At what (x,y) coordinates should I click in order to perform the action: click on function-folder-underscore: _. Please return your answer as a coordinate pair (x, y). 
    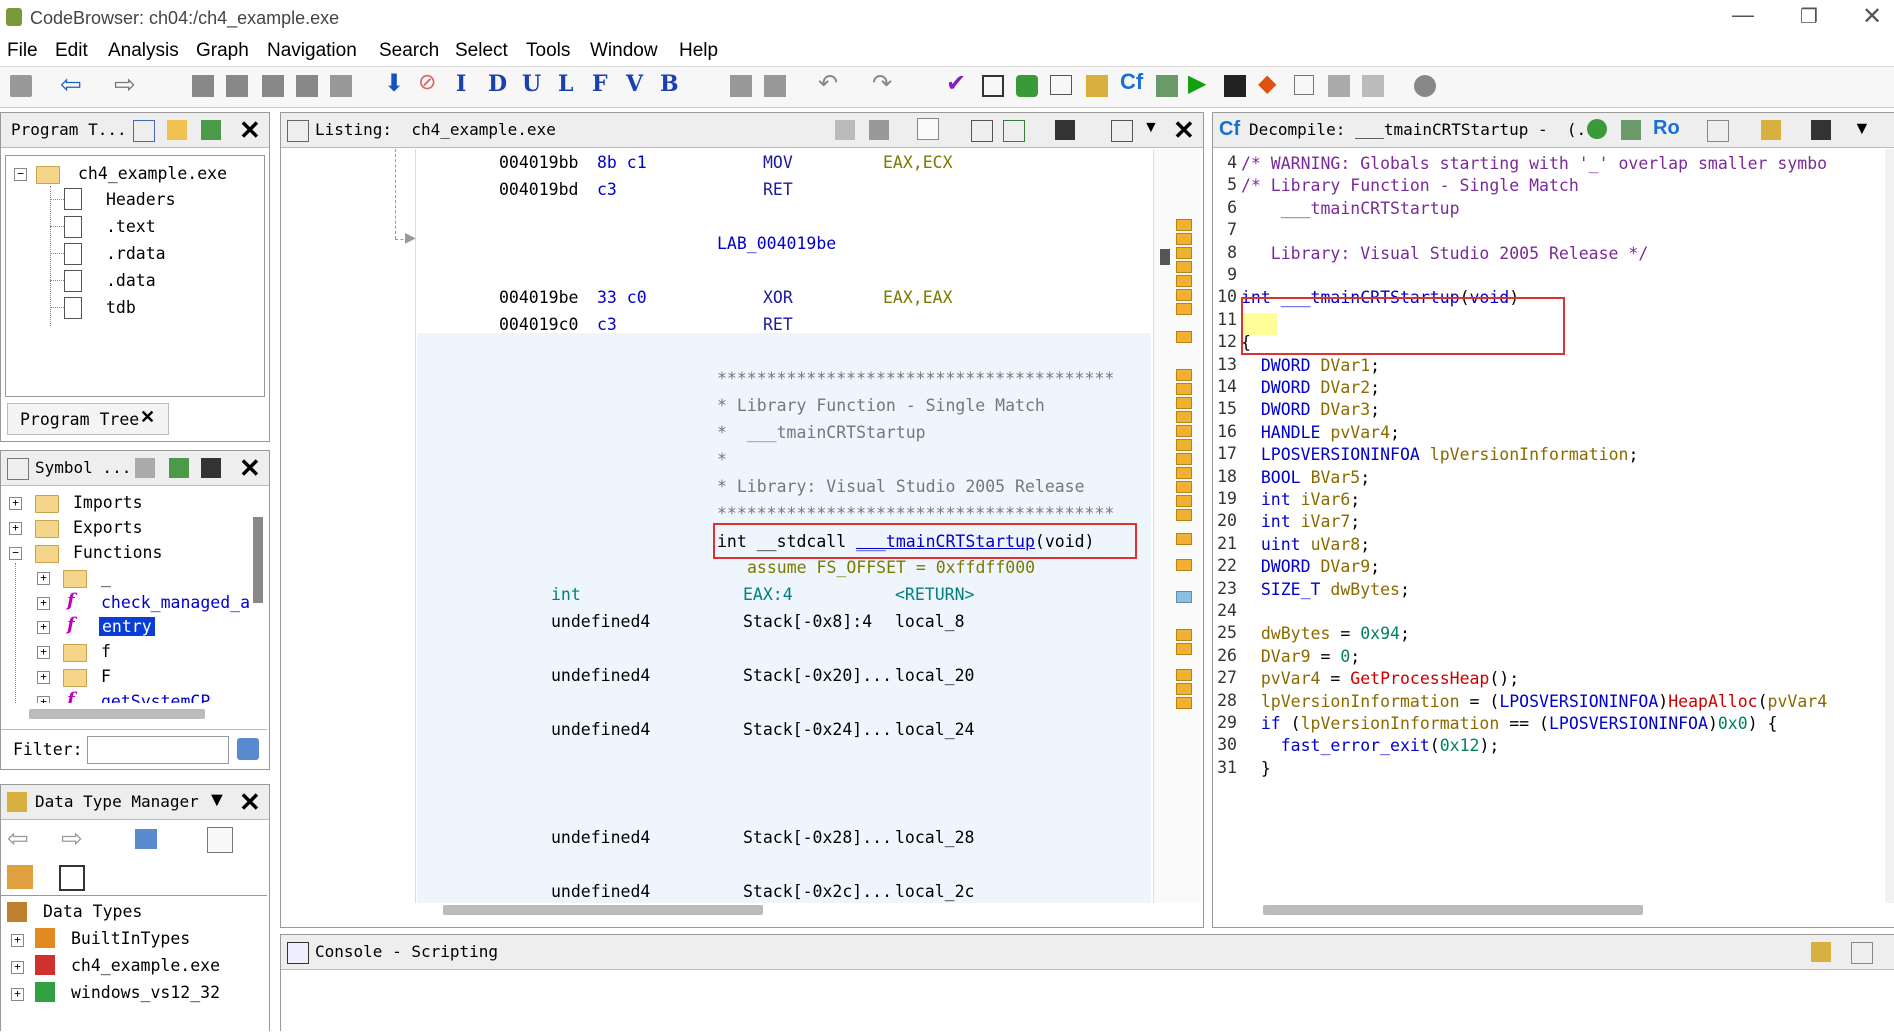
    Looking at the image, I should click on (106, 577).